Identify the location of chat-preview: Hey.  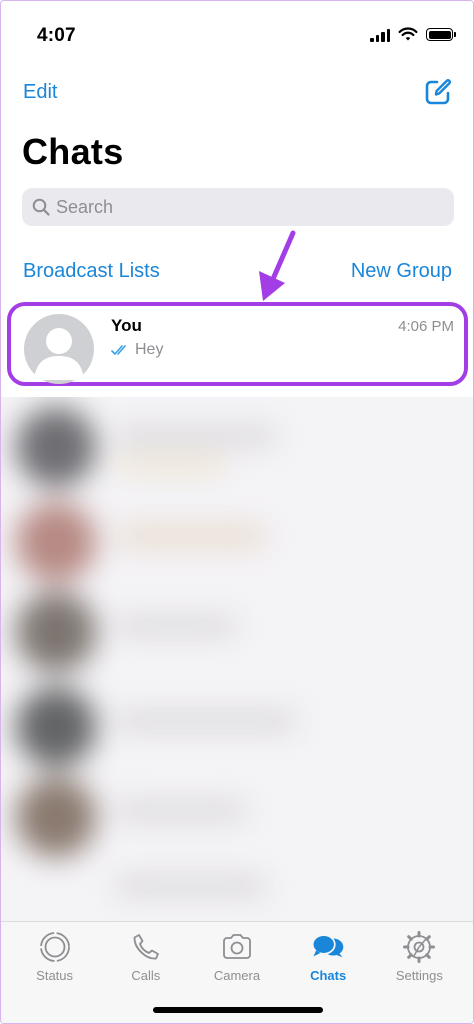
(137, 350).